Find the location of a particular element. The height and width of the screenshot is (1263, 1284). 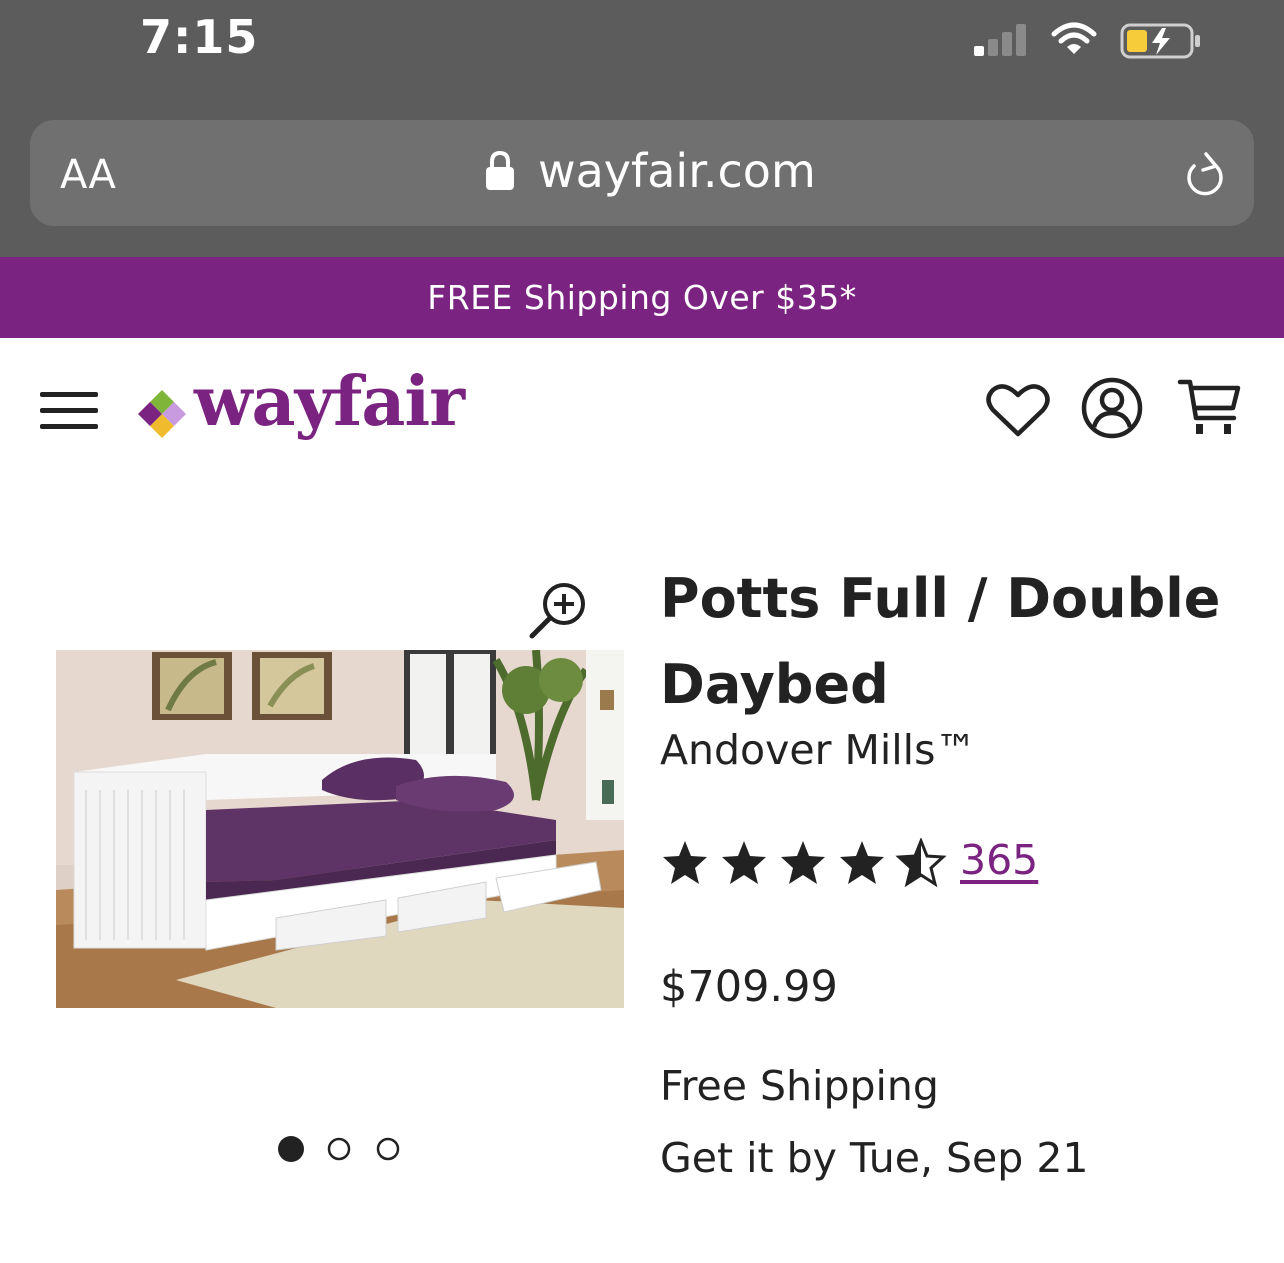

zoom-icon is located at coordinates (557, 611).